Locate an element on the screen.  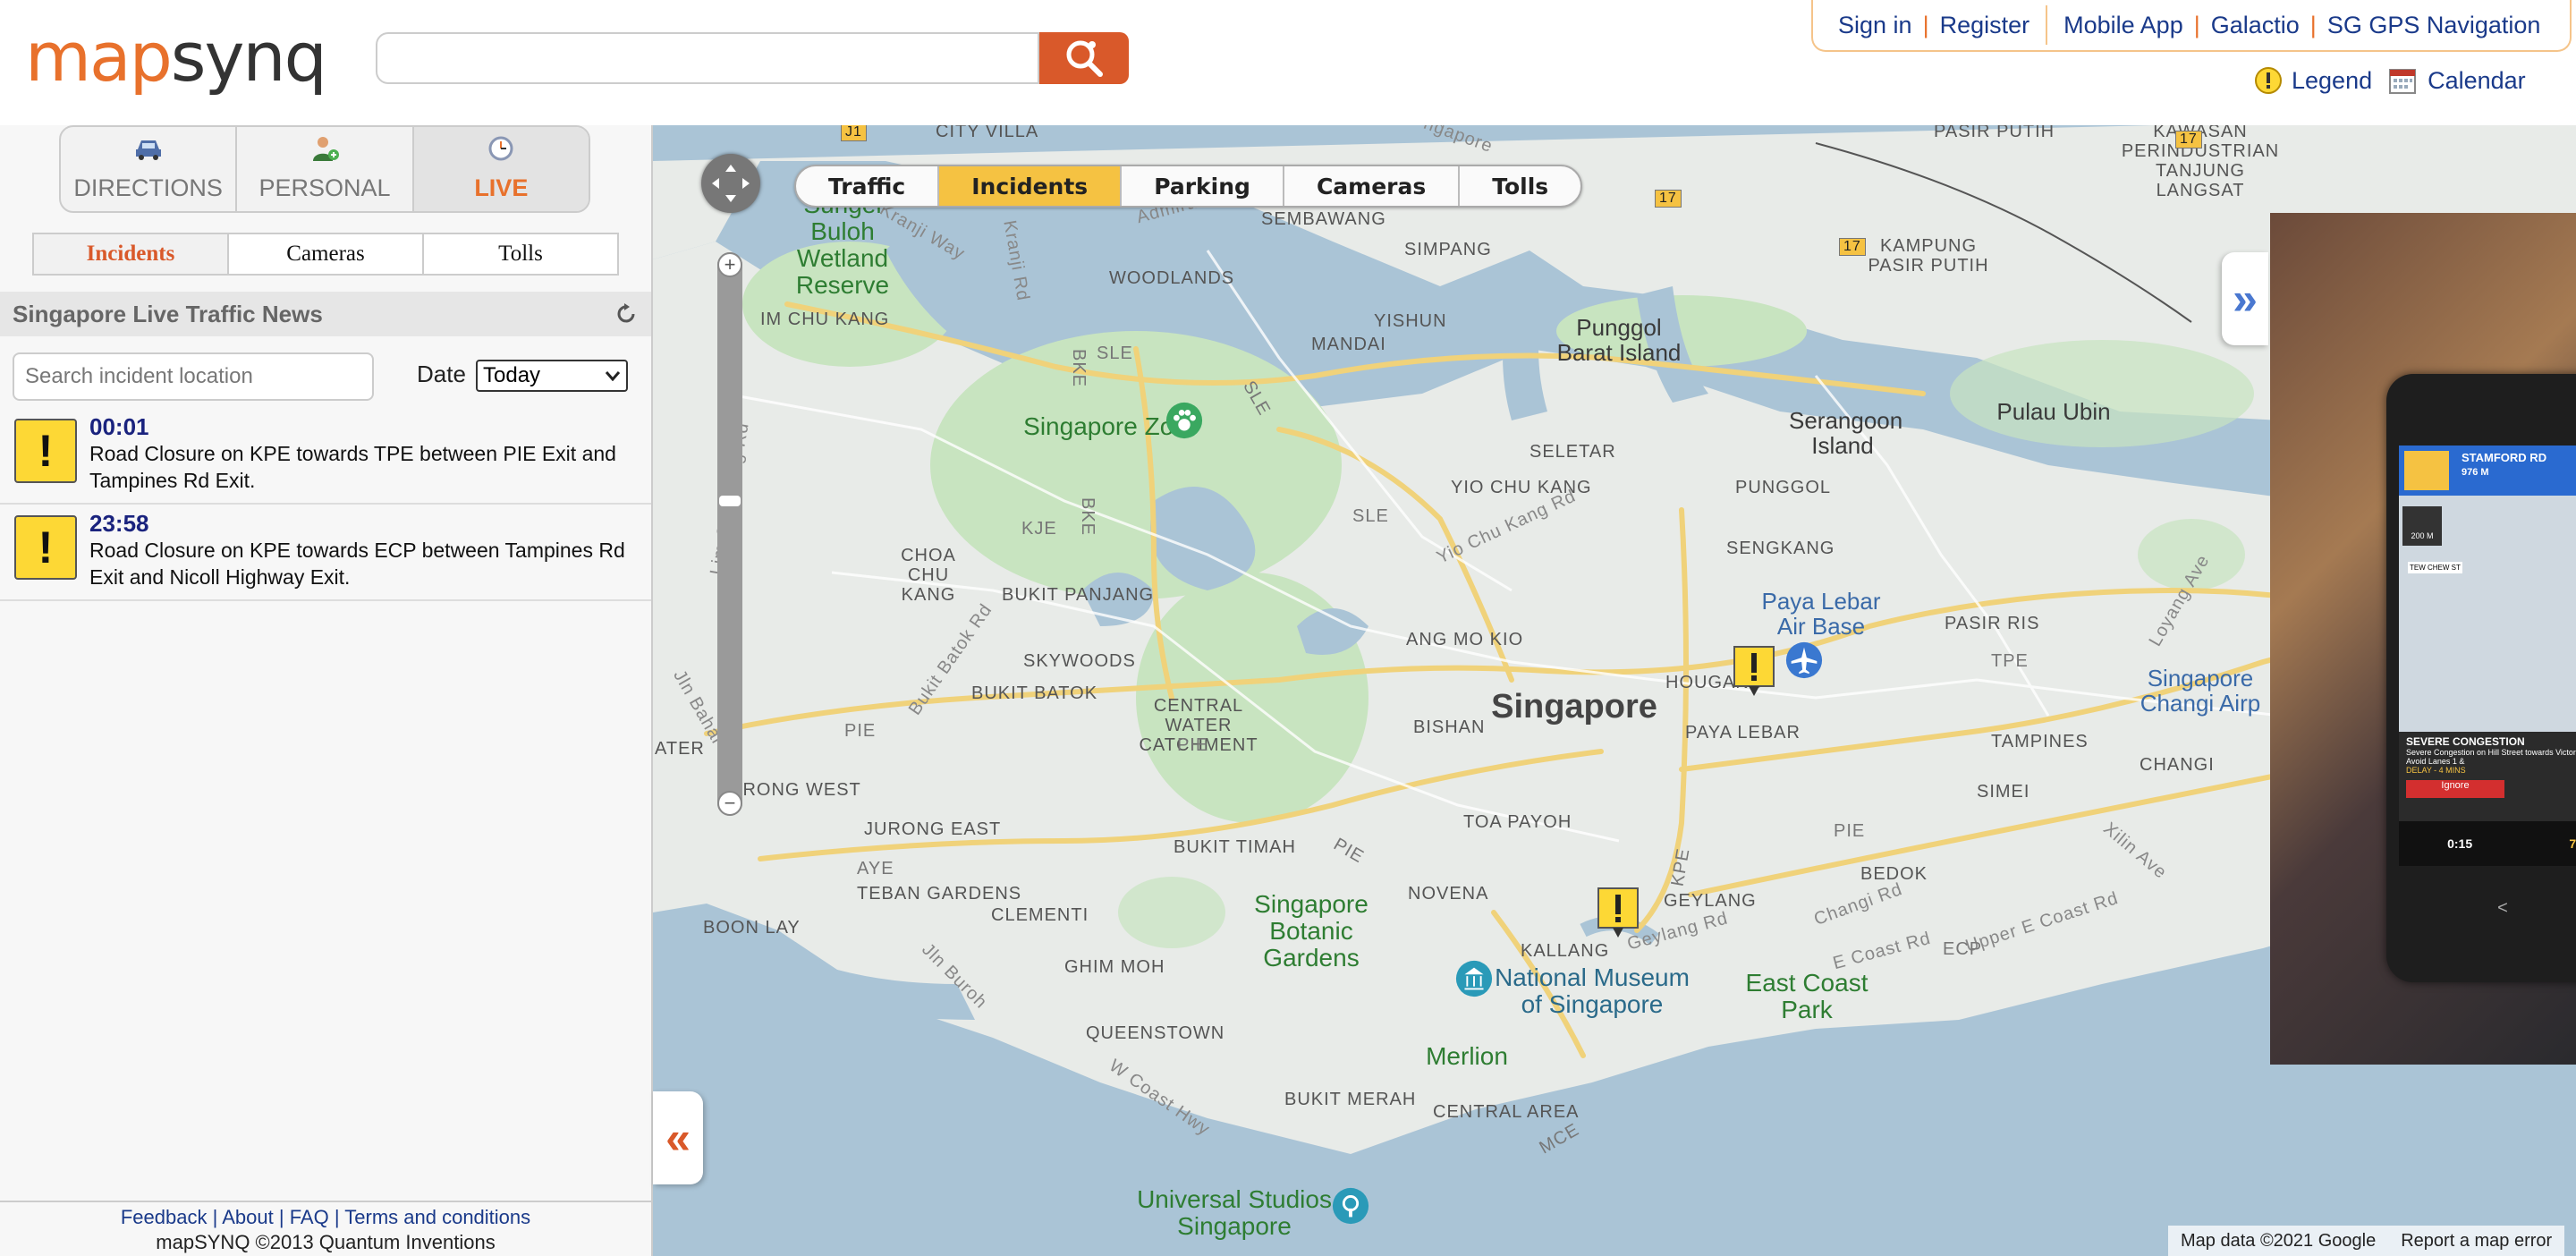
mapsynq-logo: mapsynq is located at coordinates (176, 57).